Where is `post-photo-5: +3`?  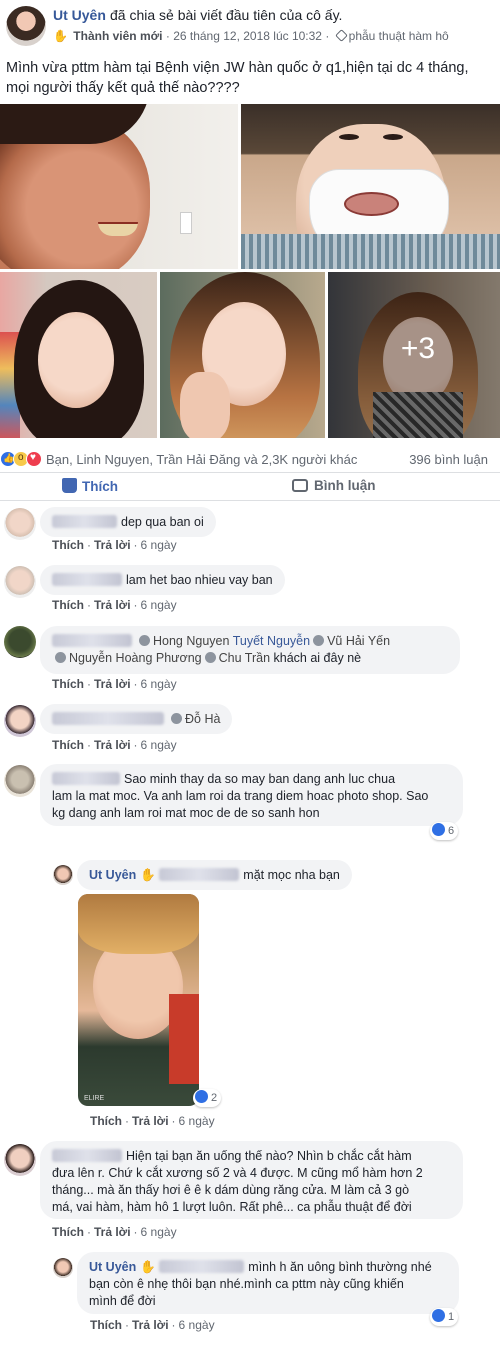
post-photo-5: +3 is located at coordinates (414, 355).